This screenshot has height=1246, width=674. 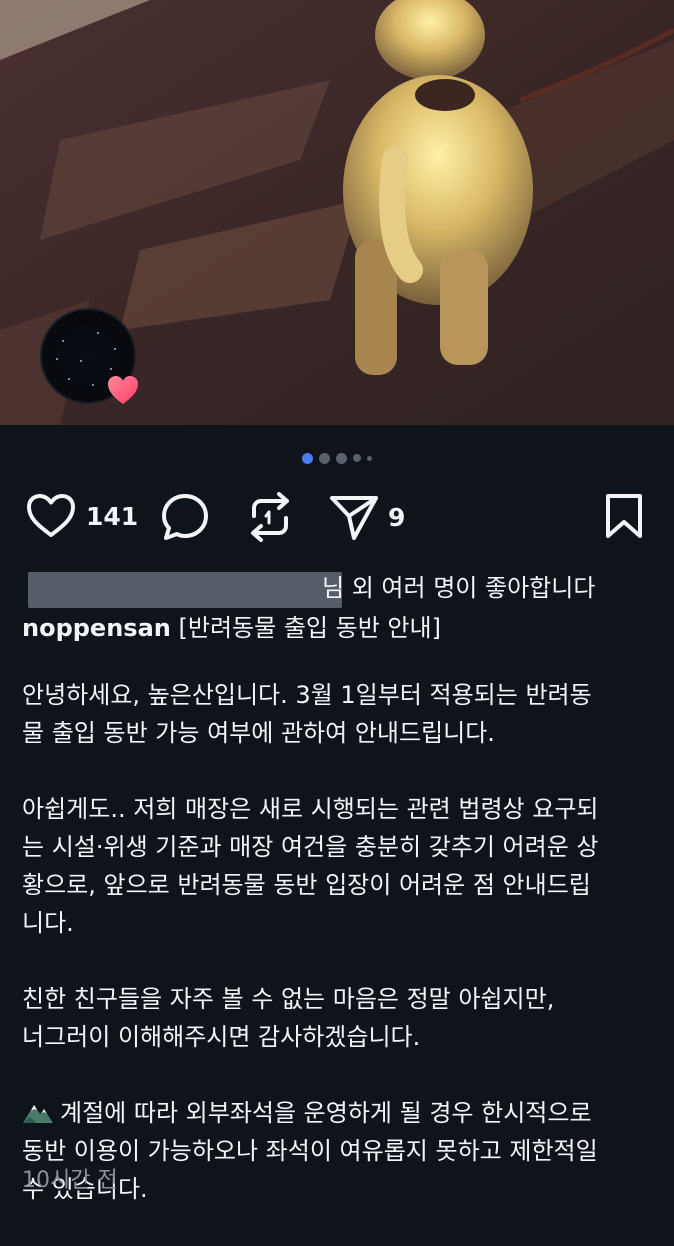 I want to click on comment-icon, so click(x=185, y=517).